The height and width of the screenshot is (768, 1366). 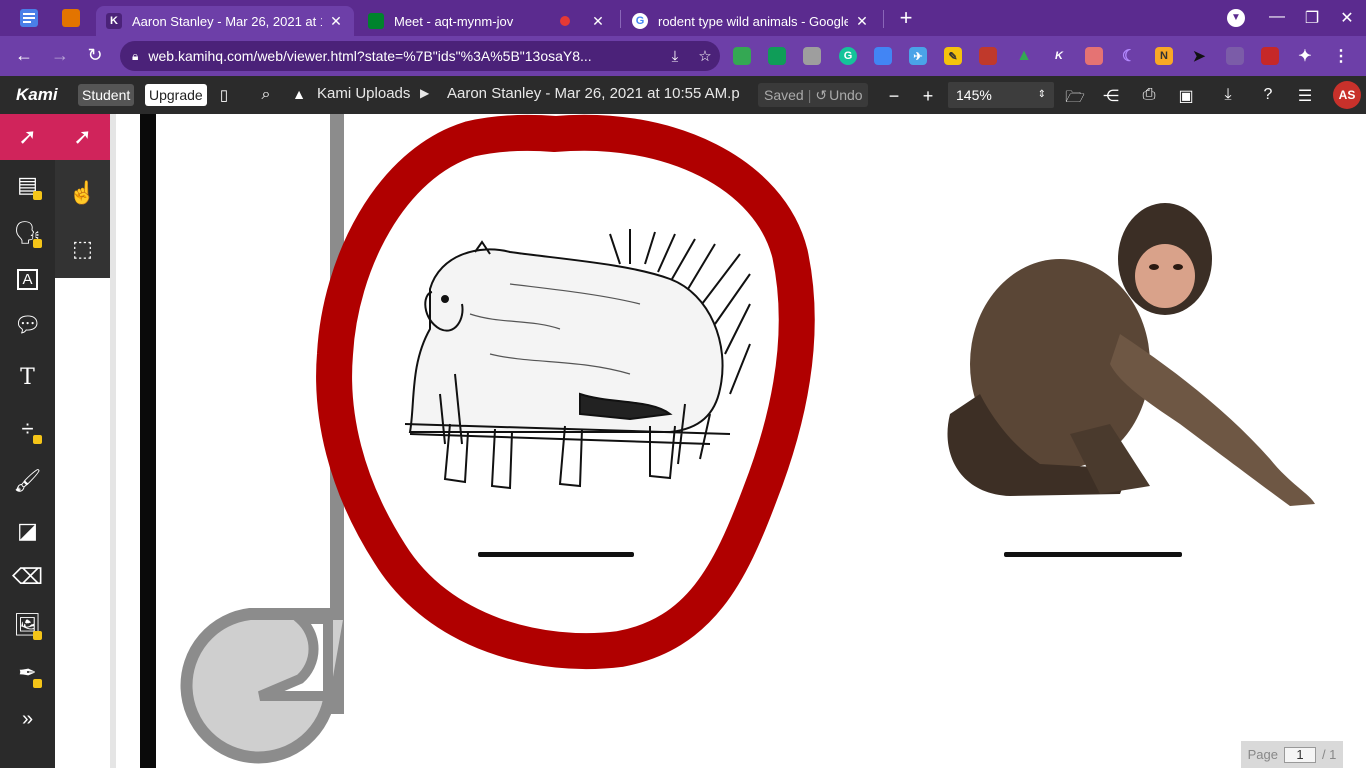 What do you see at coordinates (1111, 96) in the screenshot?
I see `share-icon: ⋲` at bounding box center [1111, 96].